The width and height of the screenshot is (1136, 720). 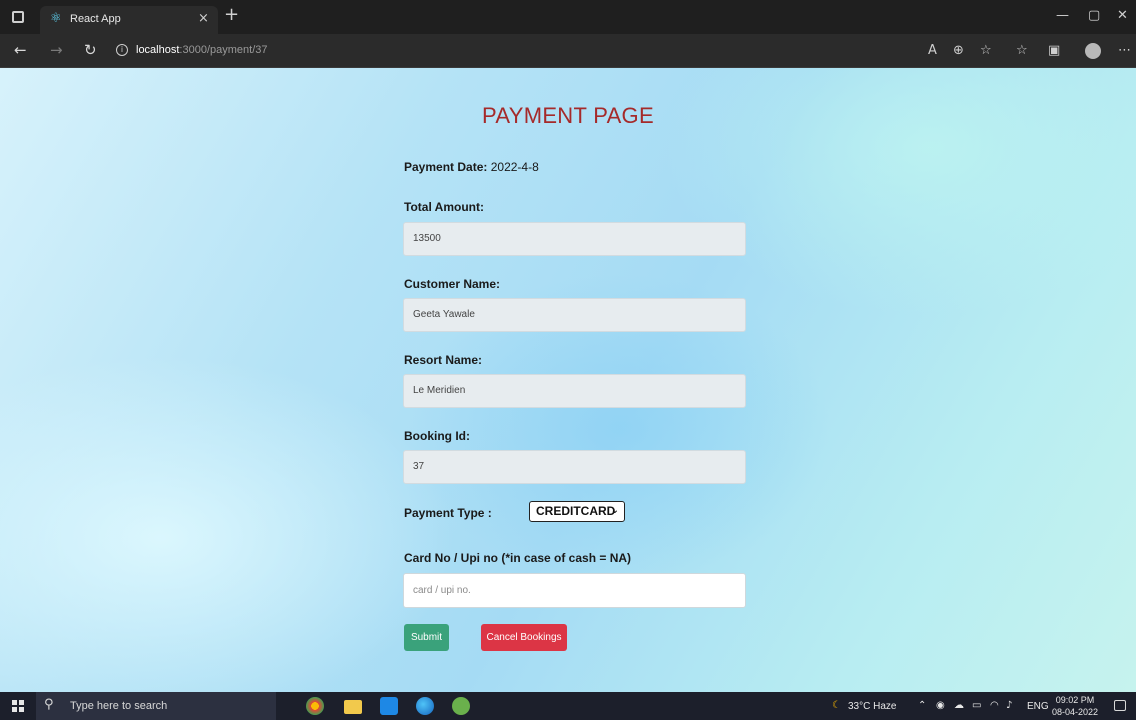 I want to click on payment-date-row: Payment Date: 2022-4-8, so click(x=471, y=167).